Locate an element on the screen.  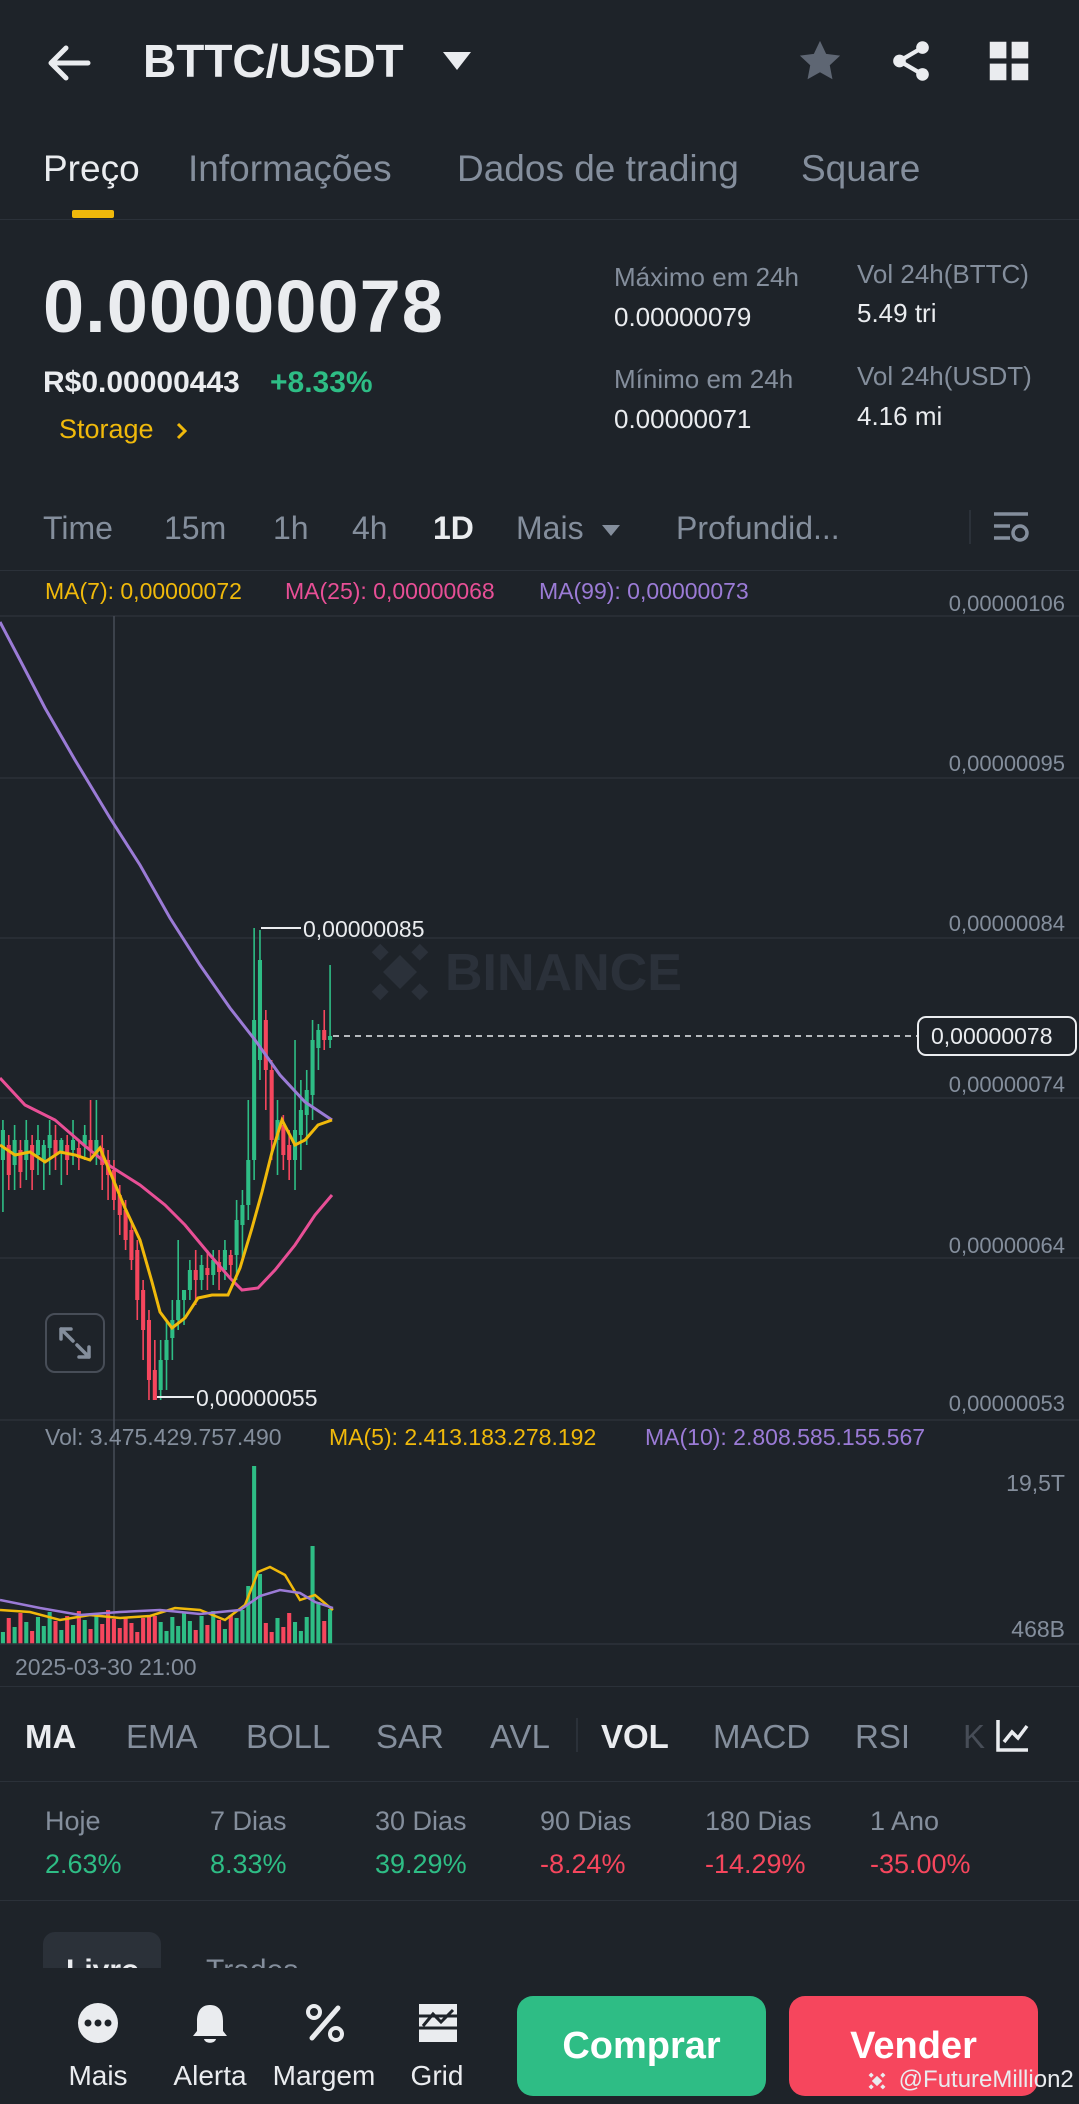
perf-value-1y: -35.00% is located at coordinates (920, 1864).